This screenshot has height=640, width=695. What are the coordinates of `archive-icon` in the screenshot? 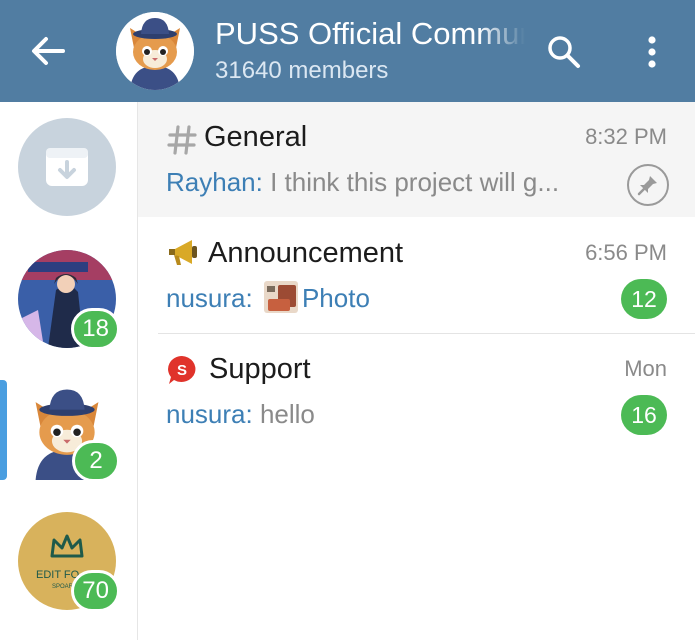 It's located at (67, 167).